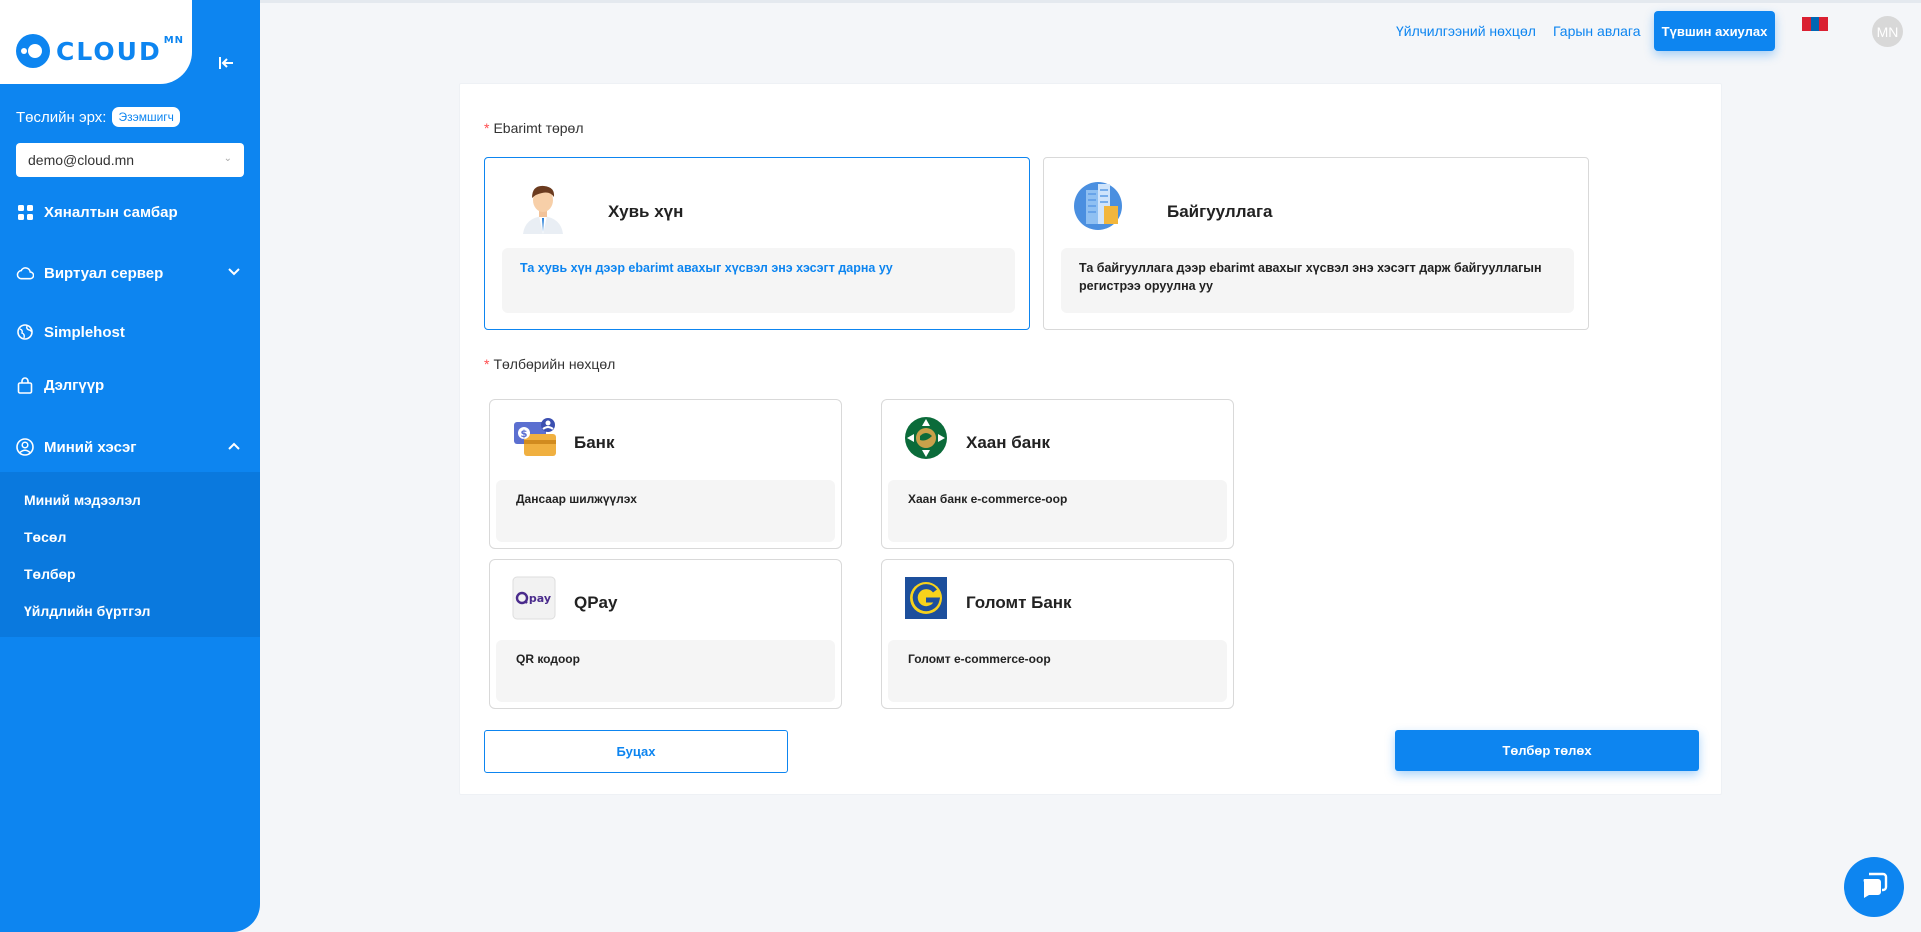 This screenshot has height=932, width=1921. What do you see at coordinates (1057, 634) in the screenshot?
I see `payment-option-golomt-bank: Голомт Банк Голомт e-commerce-оор` at bounding box center [1057, 634].